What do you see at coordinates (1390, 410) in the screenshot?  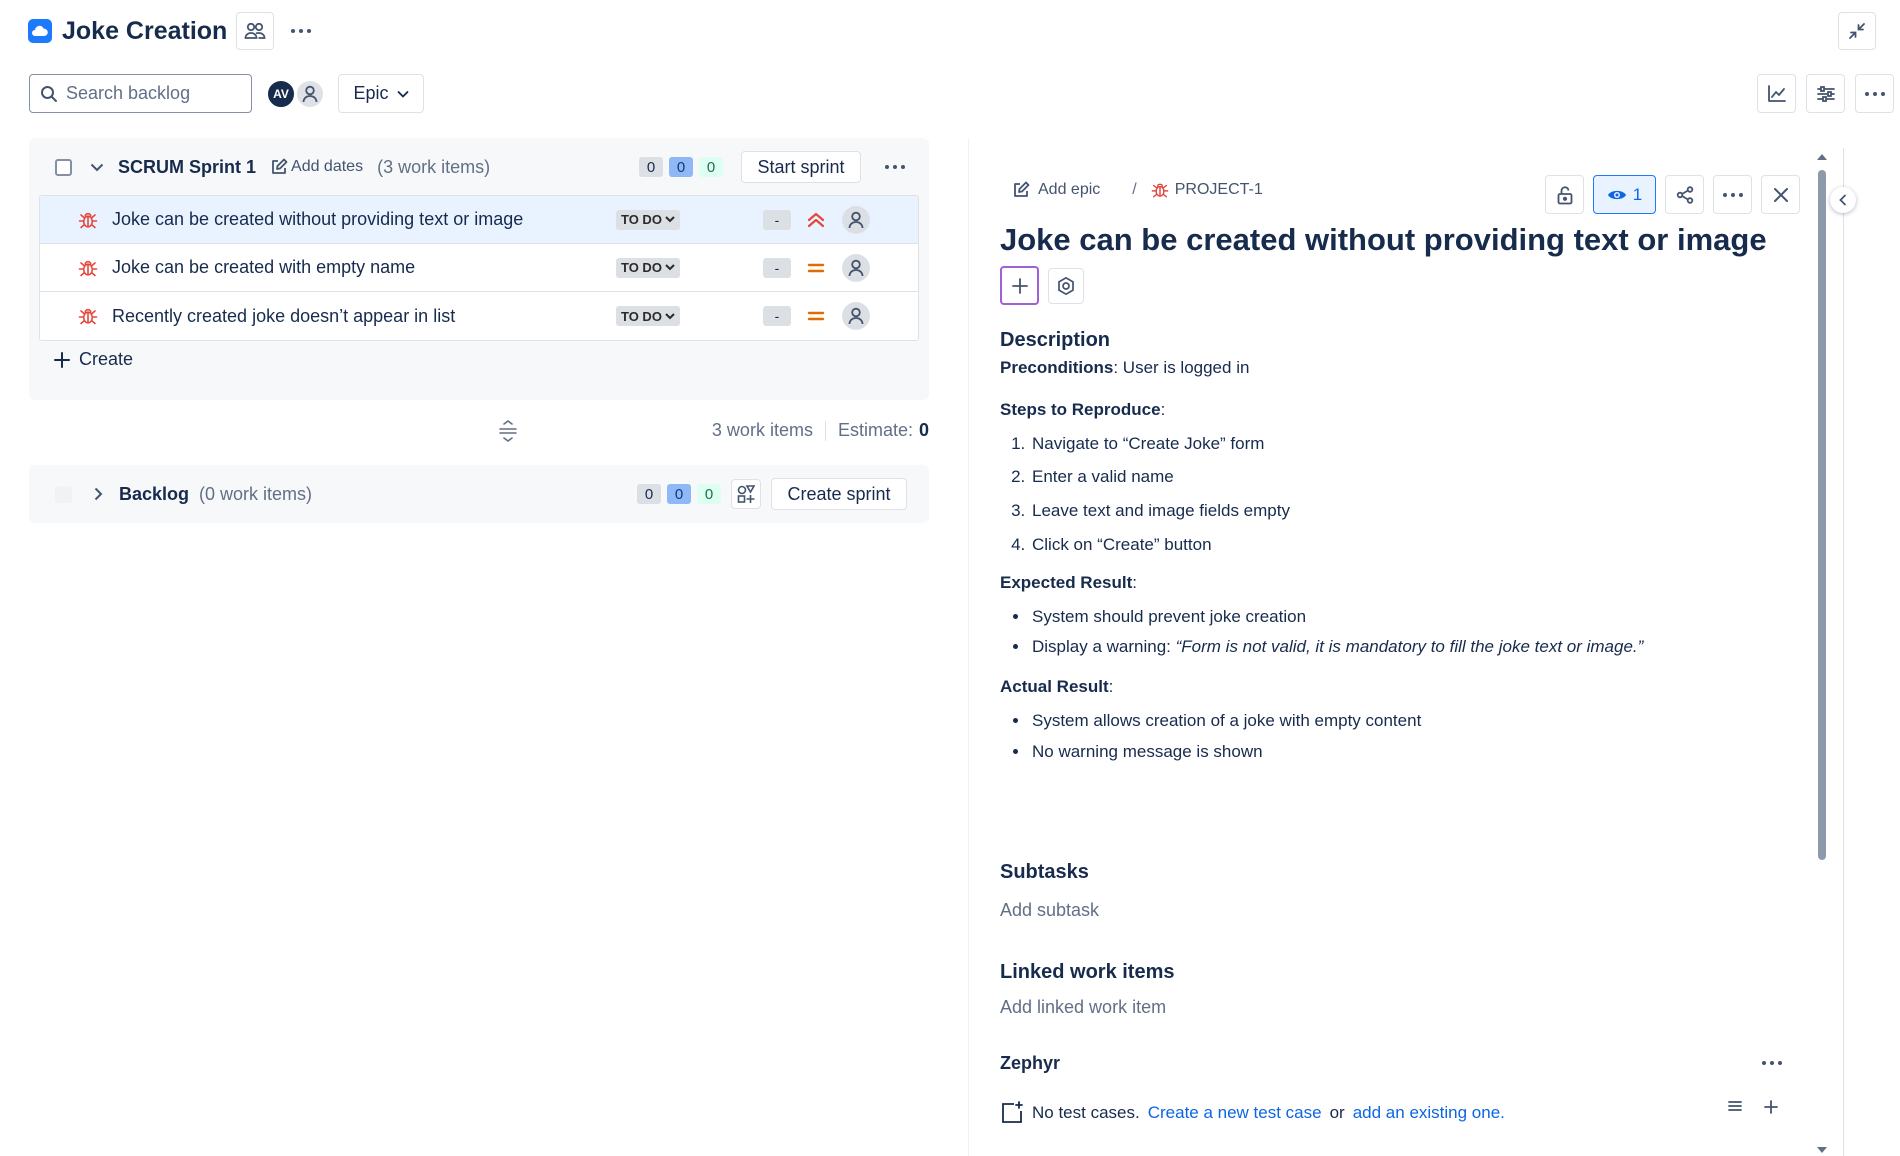 I see `steps-heading: Steps to Reproduce:` at bounding box center [1390, 410].